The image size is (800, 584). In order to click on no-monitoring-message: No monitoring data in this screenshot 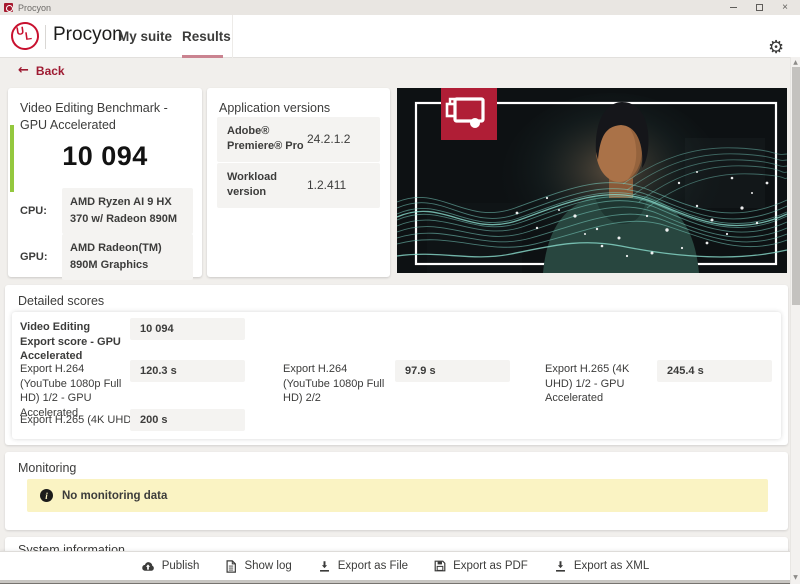, I will do `click(115, 495)`.